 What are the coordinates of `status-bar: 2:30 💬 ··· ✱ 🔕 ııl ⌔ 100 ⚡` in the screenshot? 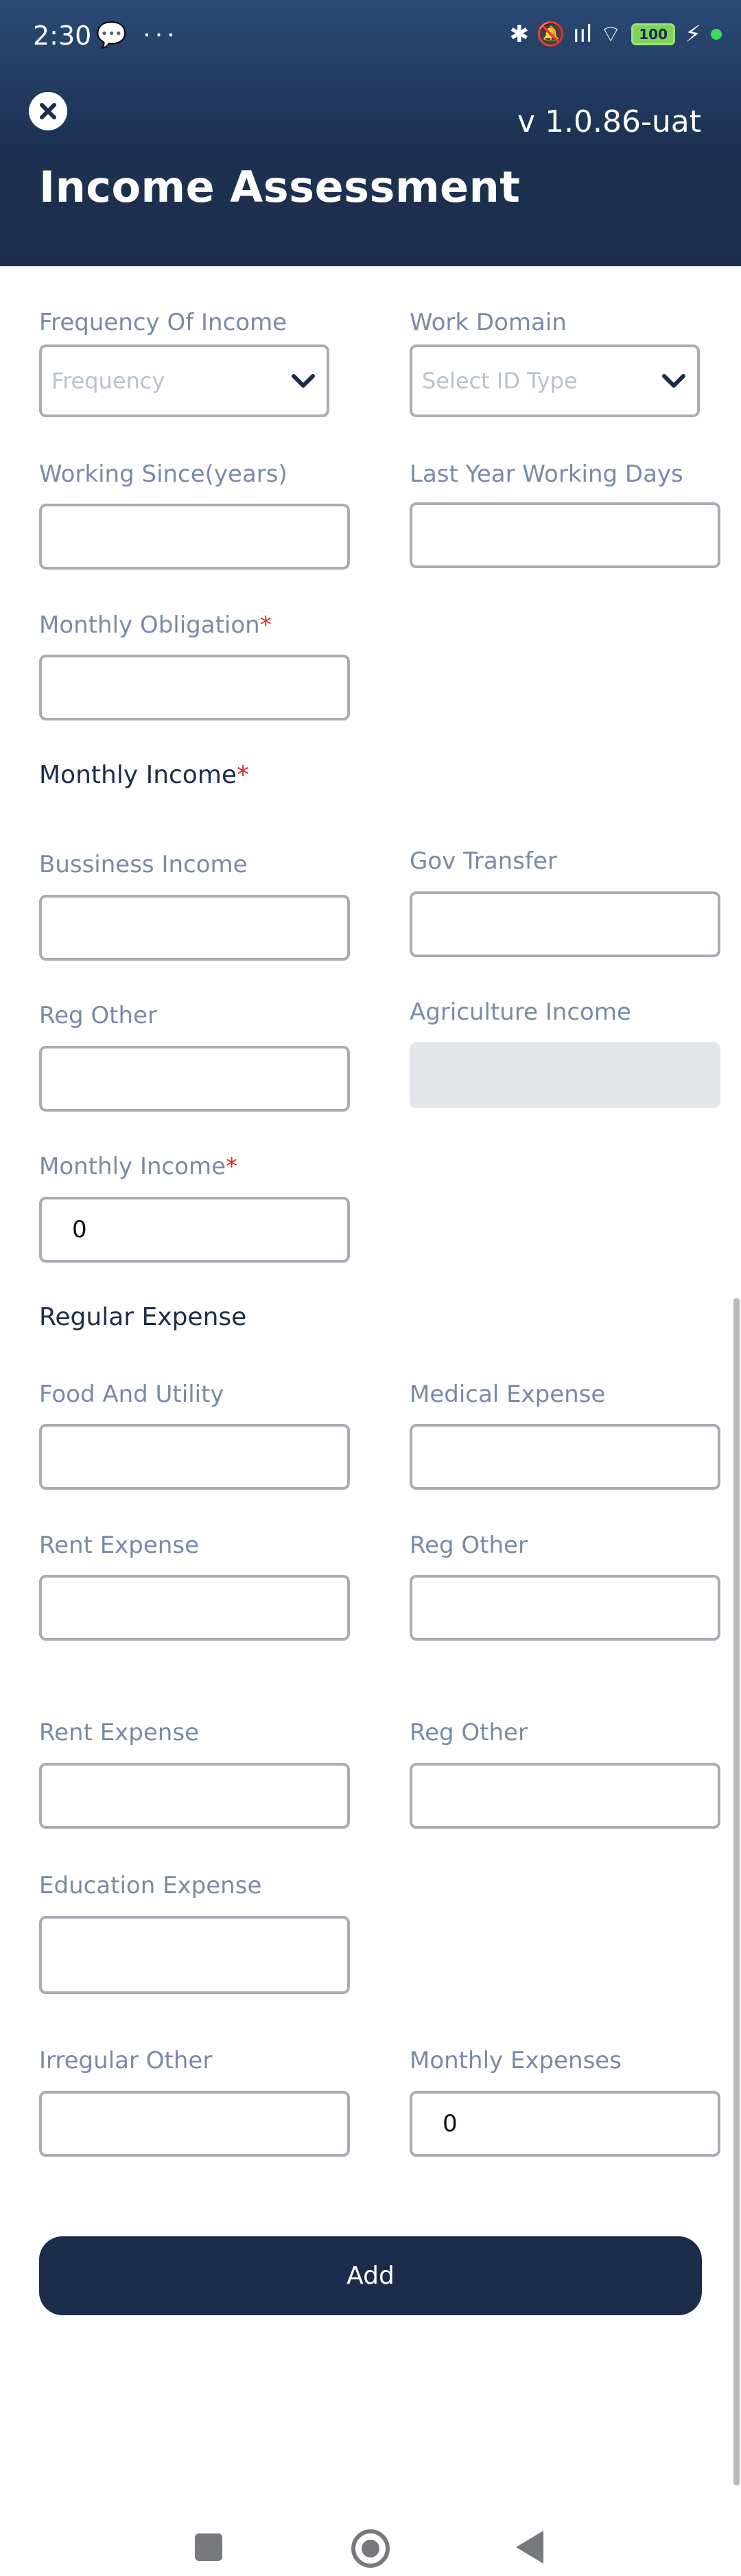 It's located at (370, 41).